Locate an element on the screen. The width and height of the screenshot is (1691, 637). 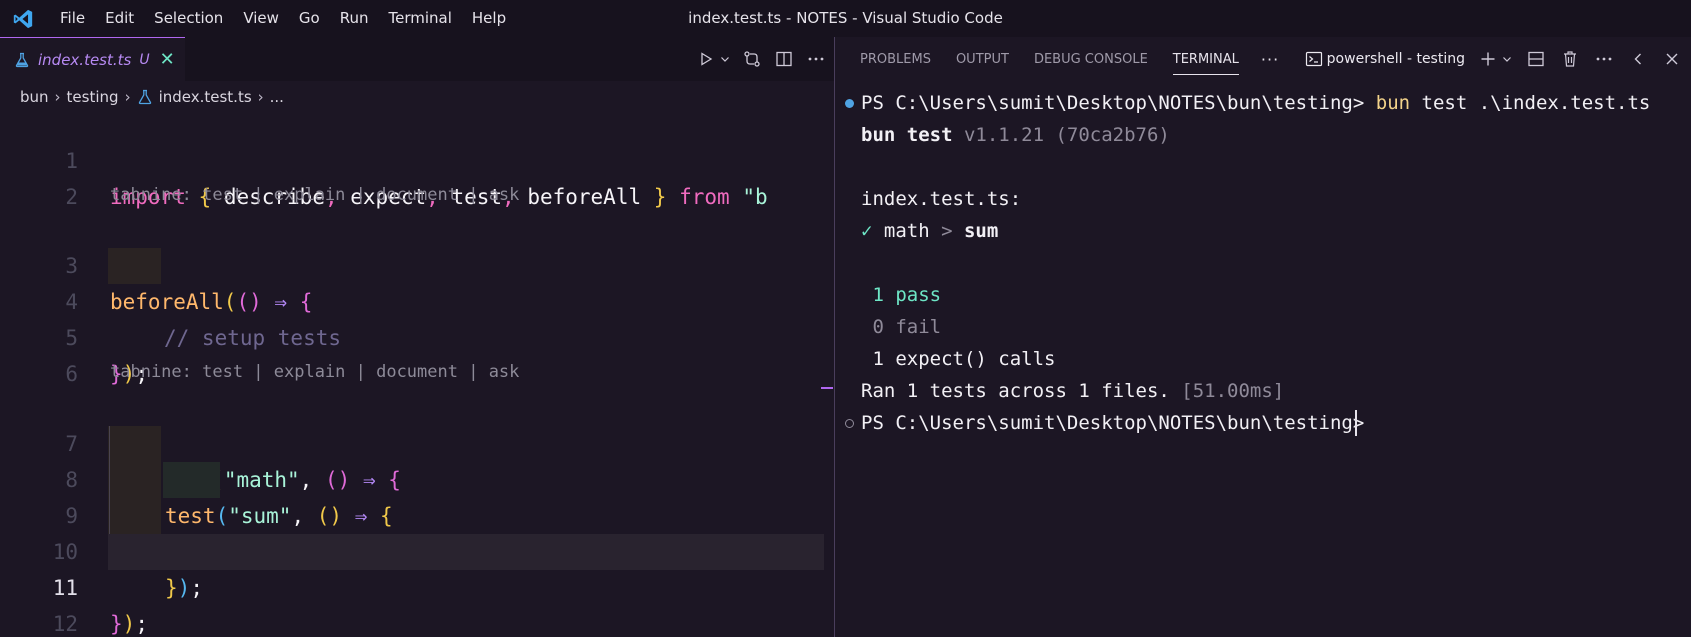
trash-icon is located at coordinates (1570, 59).